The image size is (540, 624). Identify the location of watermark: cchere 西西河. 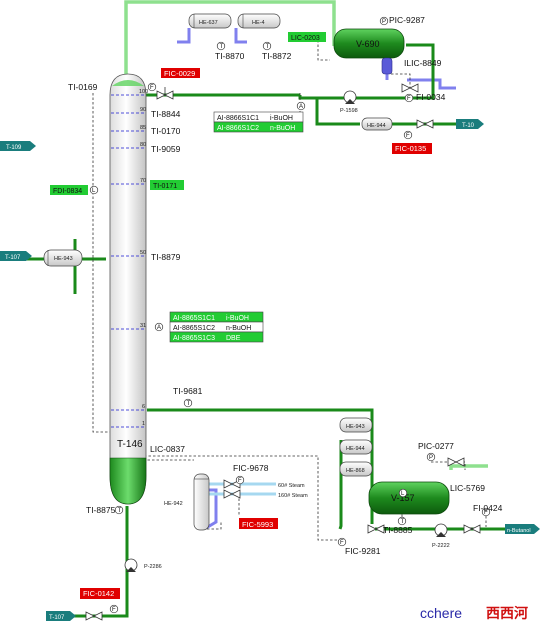
(474, 613).